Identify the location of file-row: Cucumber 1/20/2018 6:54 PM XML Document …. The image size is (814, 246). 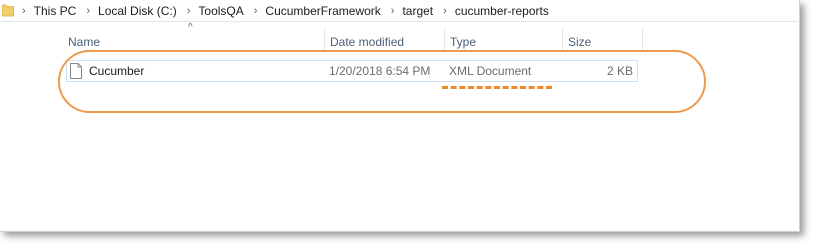
(352, 71).